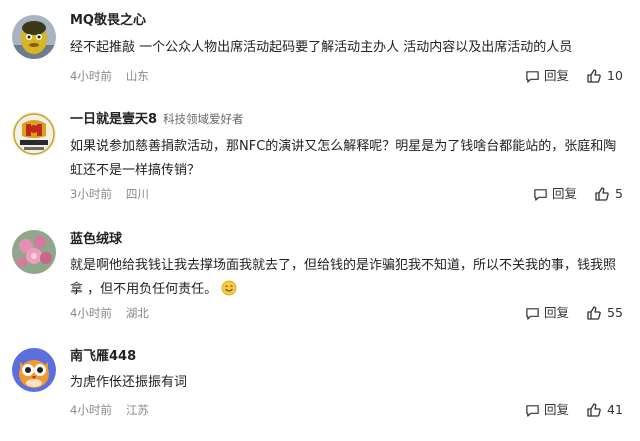  What do you see at coordinates (34, 252) in the screenshot?
I see `pink-flower-avatar` at bounding box center [34, 252].